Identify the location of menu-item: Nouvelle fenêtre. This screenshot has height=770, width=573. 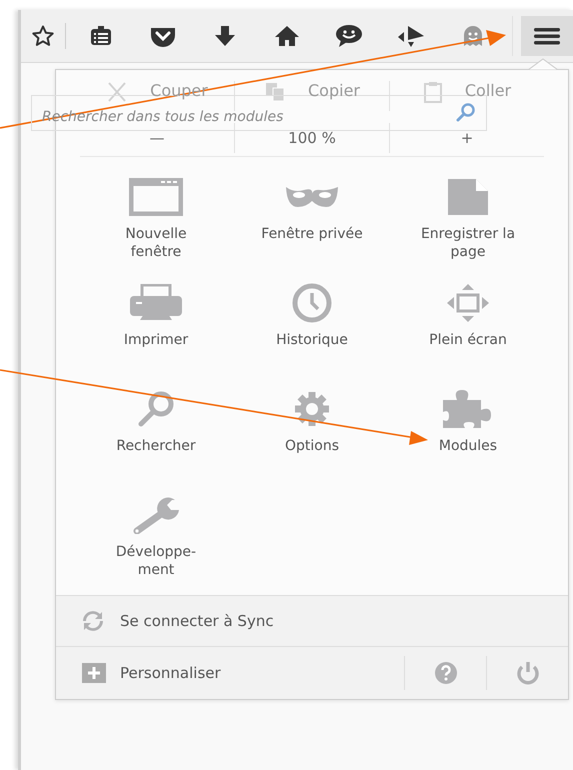
(156, 219).